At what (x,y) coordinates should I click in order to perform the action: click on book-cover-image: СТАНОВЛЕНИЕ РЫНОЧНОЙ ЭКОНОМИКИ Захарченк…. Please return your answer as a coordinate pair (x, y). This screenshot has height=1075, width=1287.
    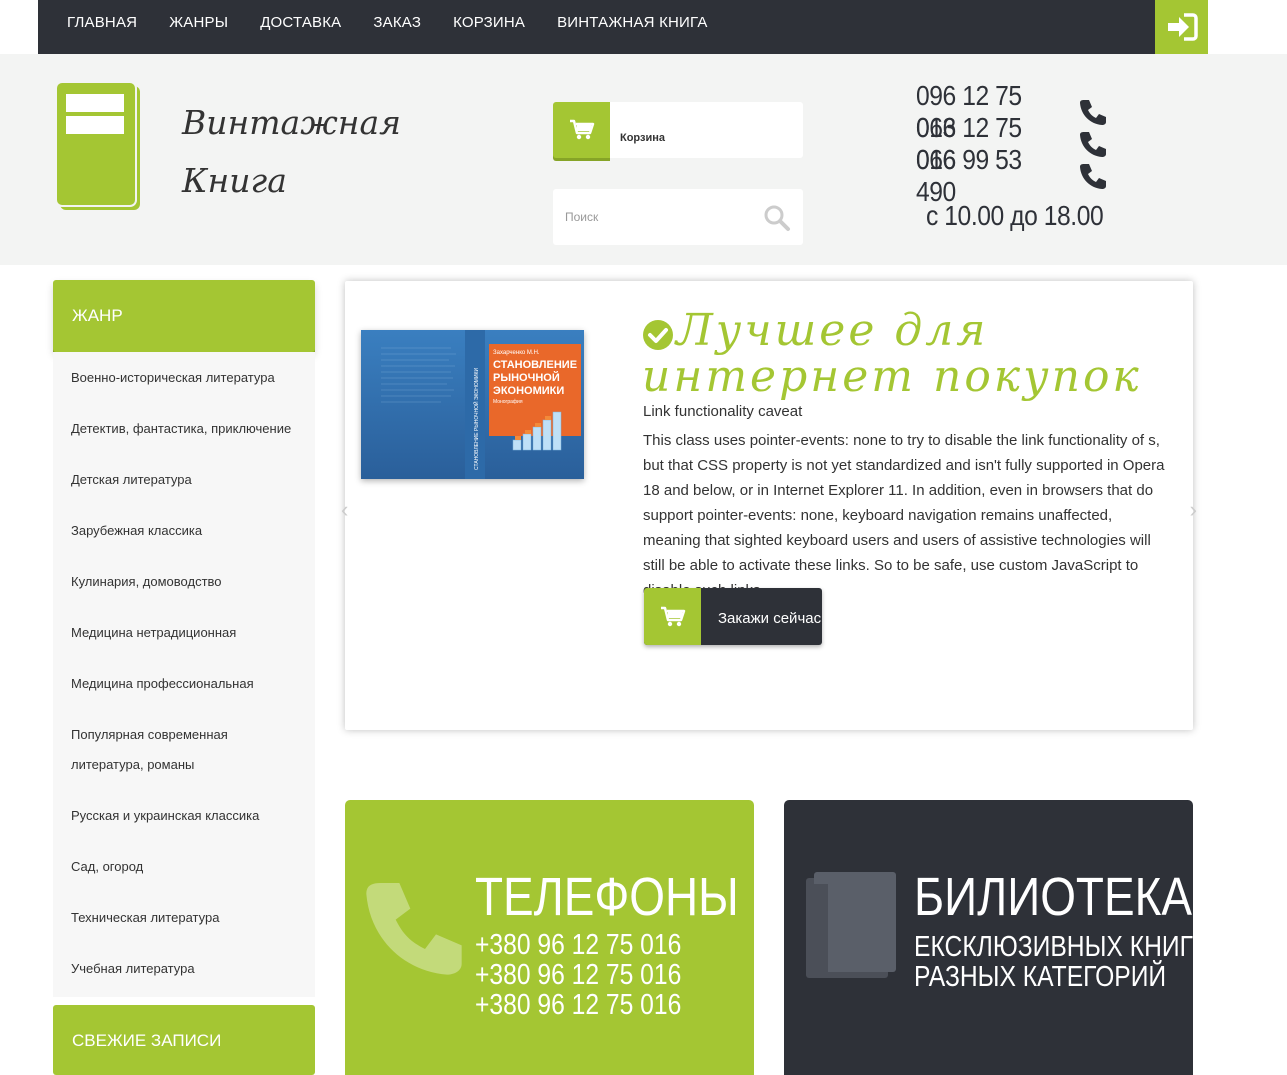
    Looking at the image, I should click on (472, 404).